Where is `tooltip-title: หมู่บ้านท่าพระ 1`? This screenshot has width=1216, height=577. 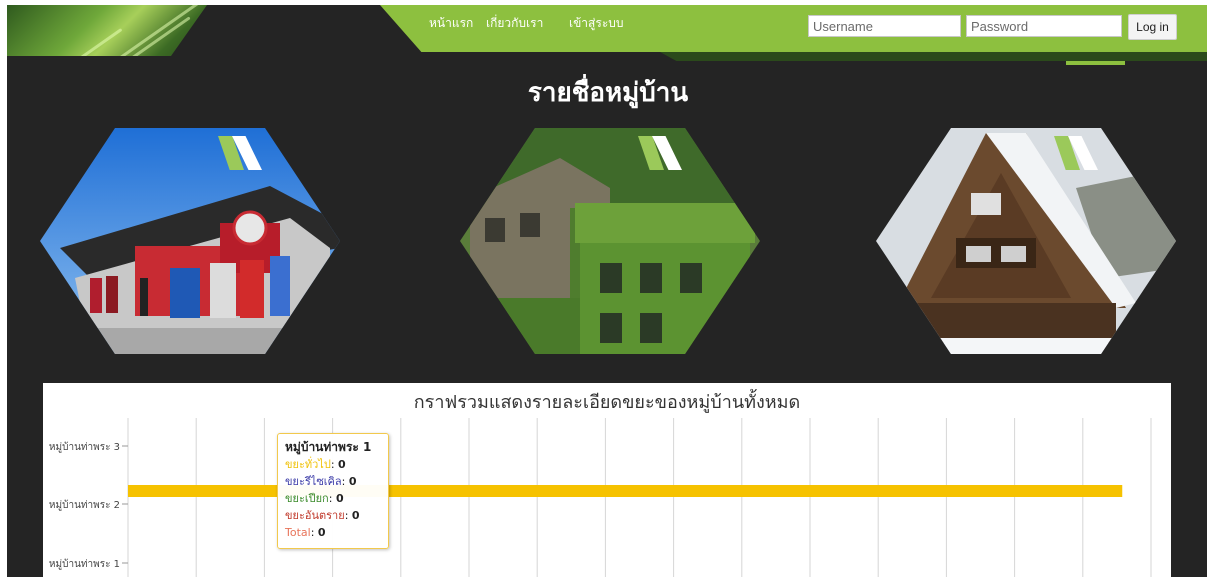
tooltip-title: หมู่บ้านท่าพระ 1 is located at coordinates (328, 447).